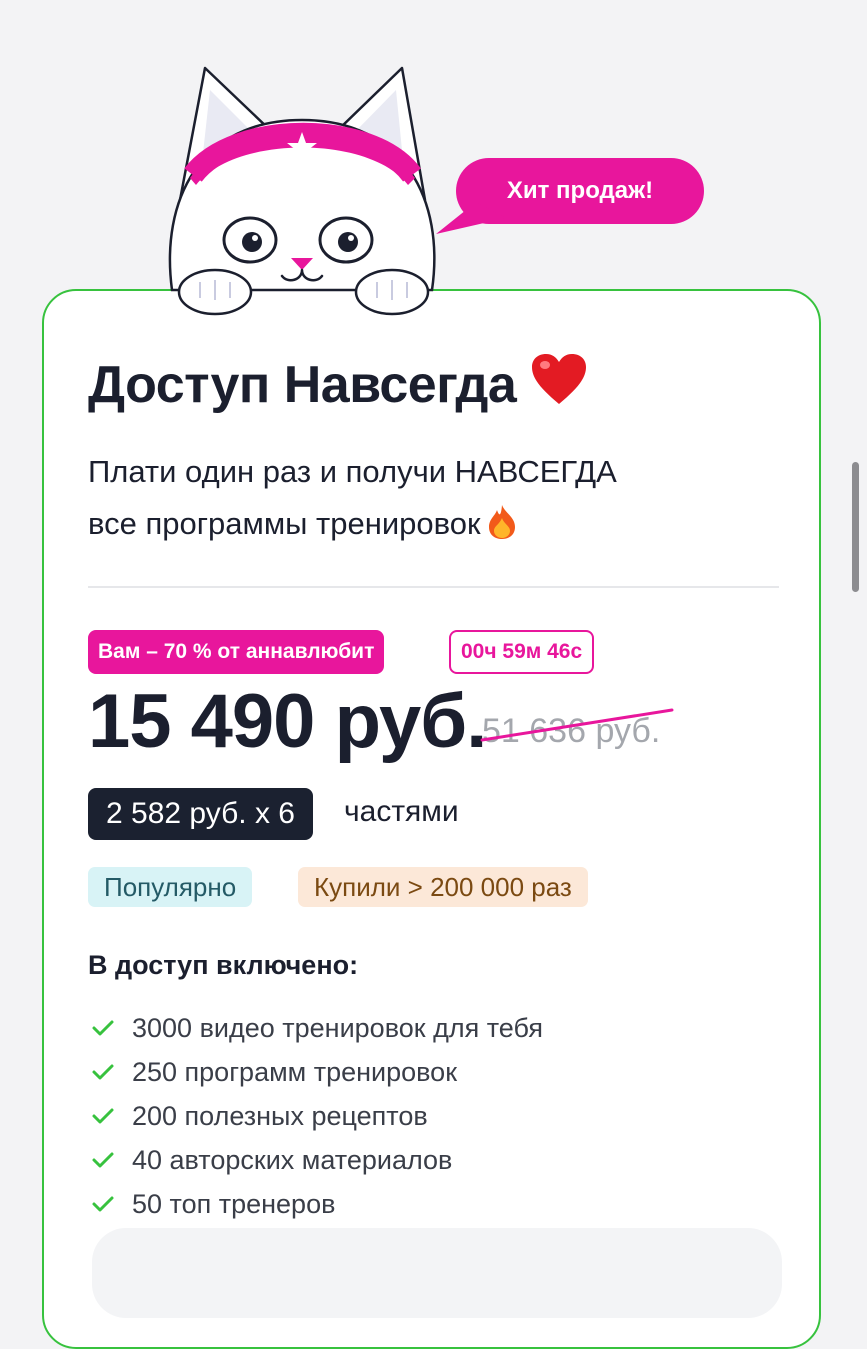 This screenshot has height=1349, width=867. Describe the element at coordinates (234, 1203) in the screenshot. I see `feature-label: 50 топ тренеров` at that location.